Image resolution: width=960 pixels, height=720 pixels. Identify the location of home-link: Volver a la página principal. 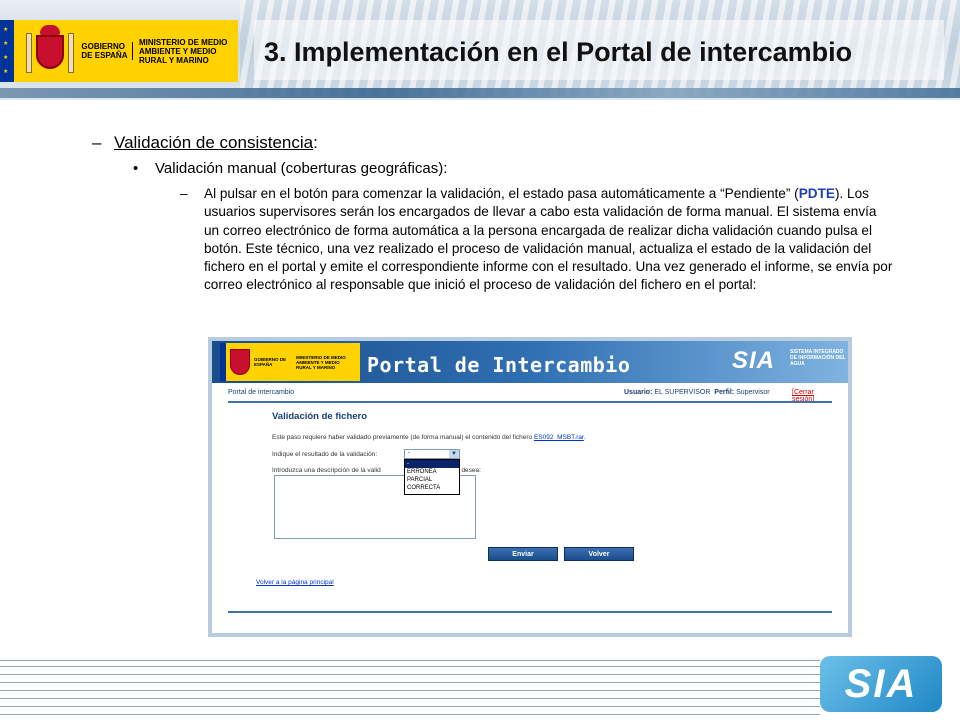
(295, 582).